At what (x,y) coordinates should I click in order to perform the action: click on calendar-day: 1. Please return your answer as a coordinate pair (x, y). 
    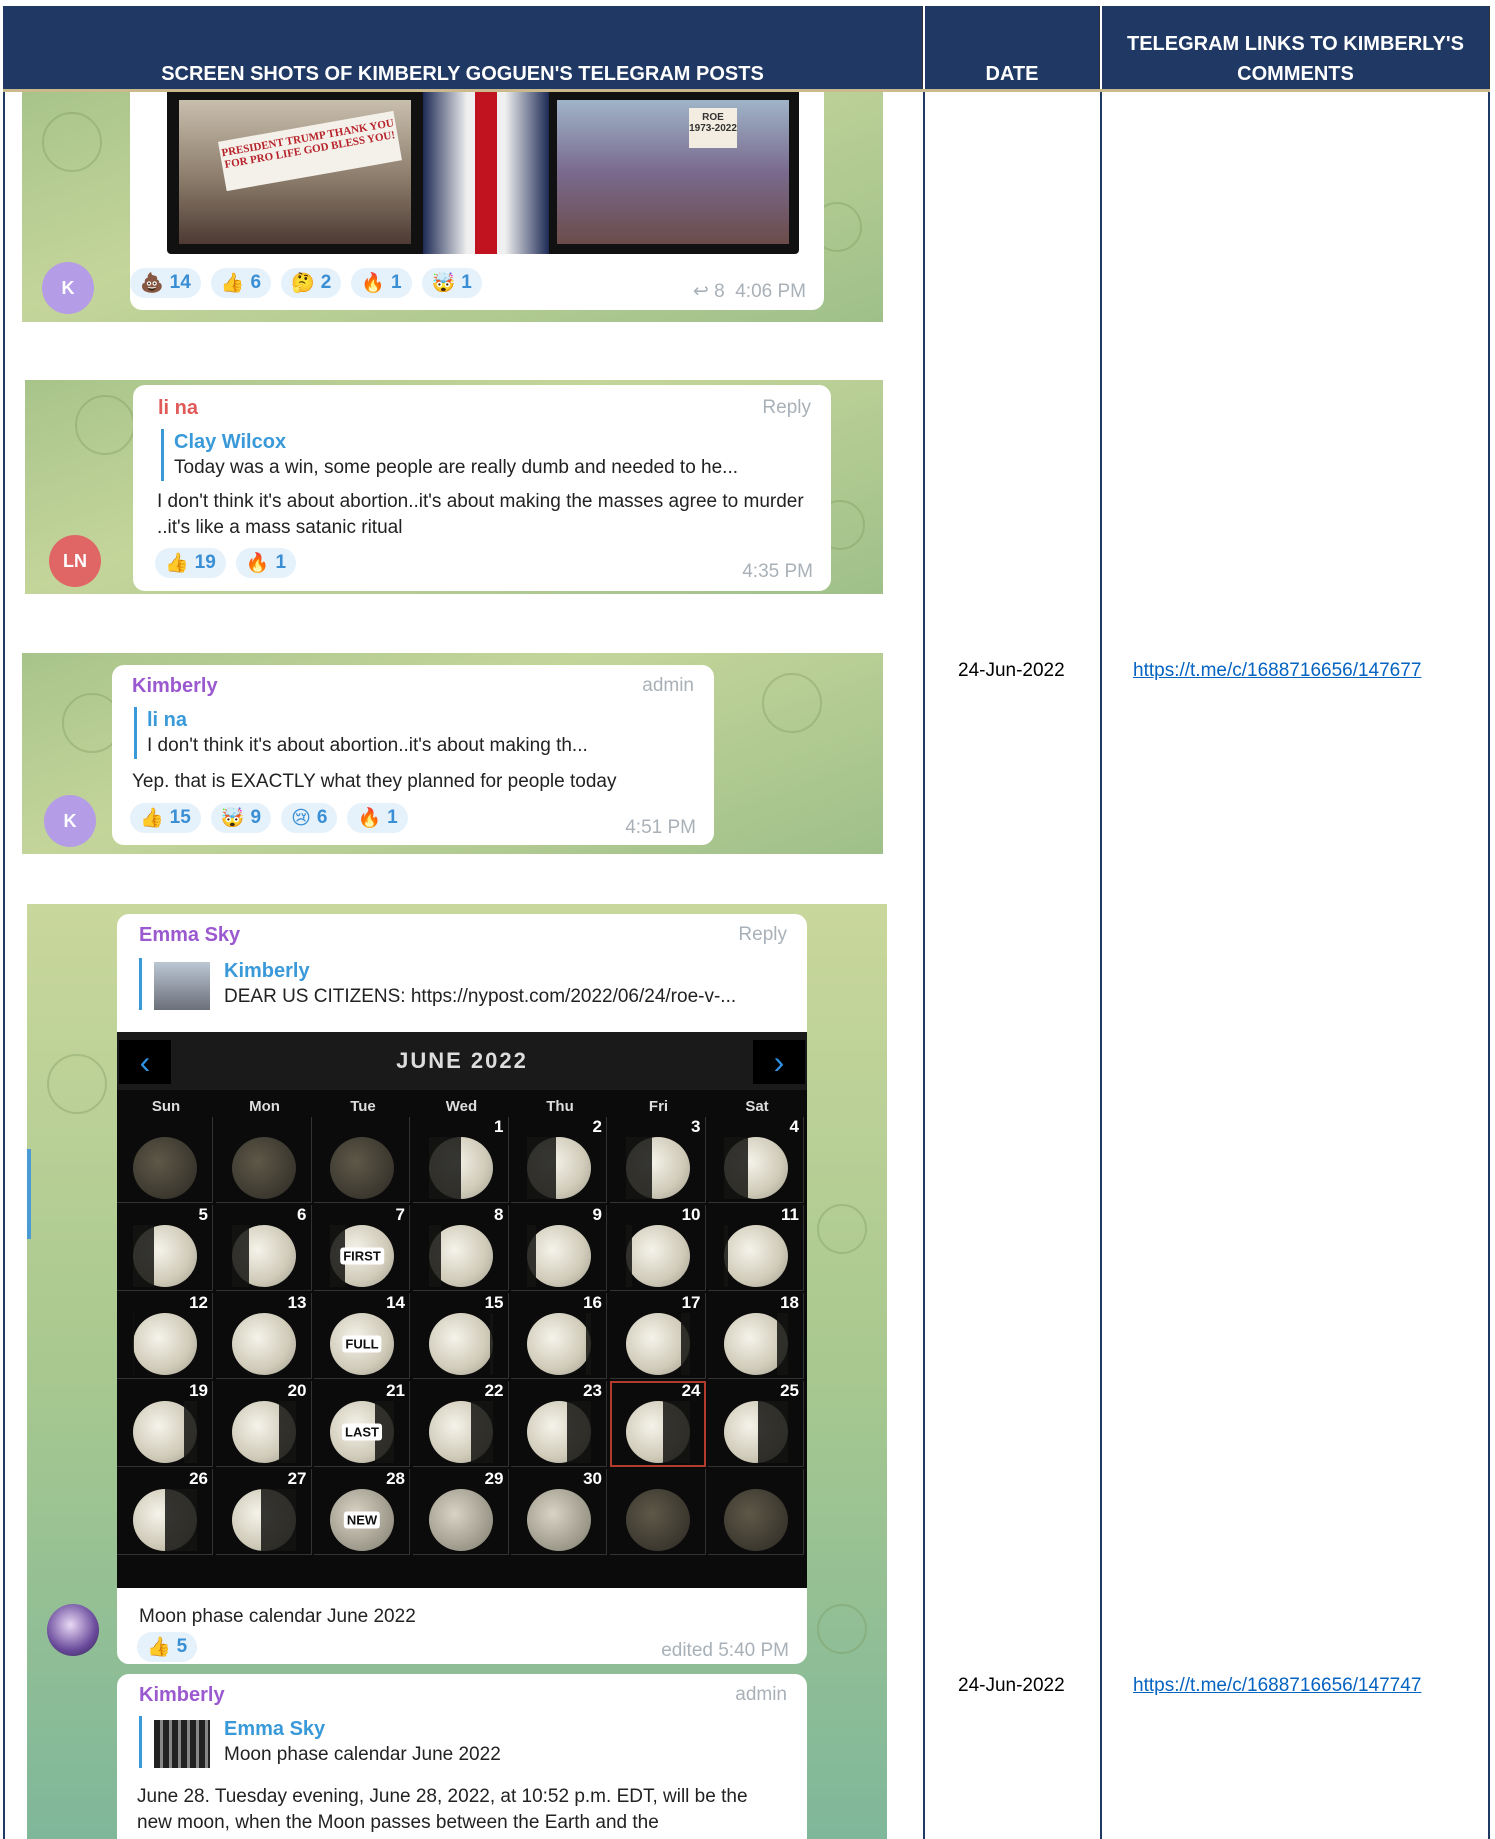
    Looking at the image, I should click on (460, 1160).